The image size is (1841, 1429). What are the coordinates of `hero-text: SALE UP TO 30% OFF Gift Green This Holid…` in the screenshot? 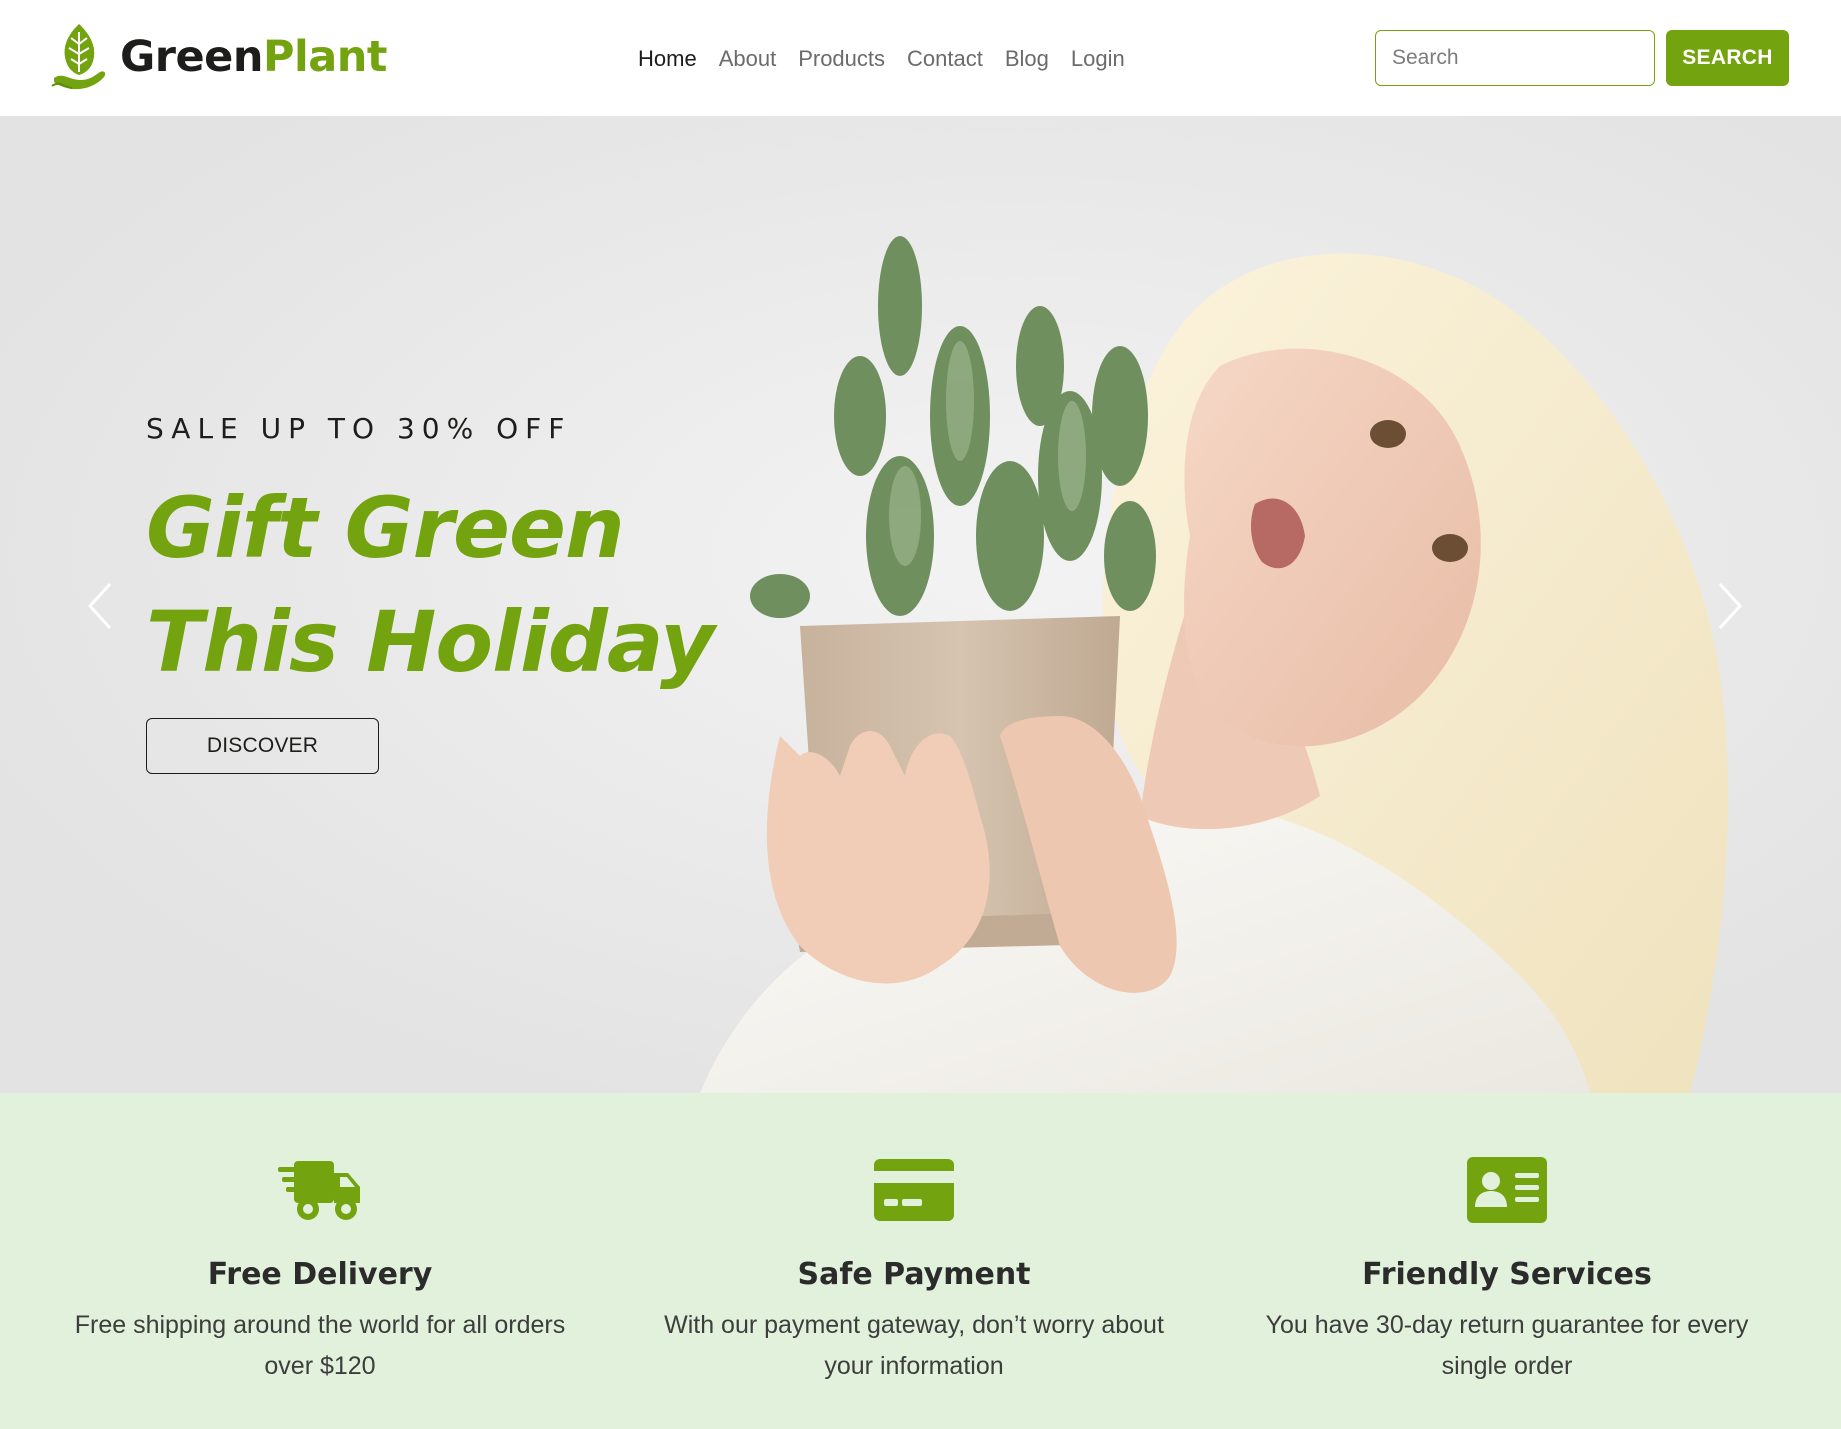 It's located at (430, 555).